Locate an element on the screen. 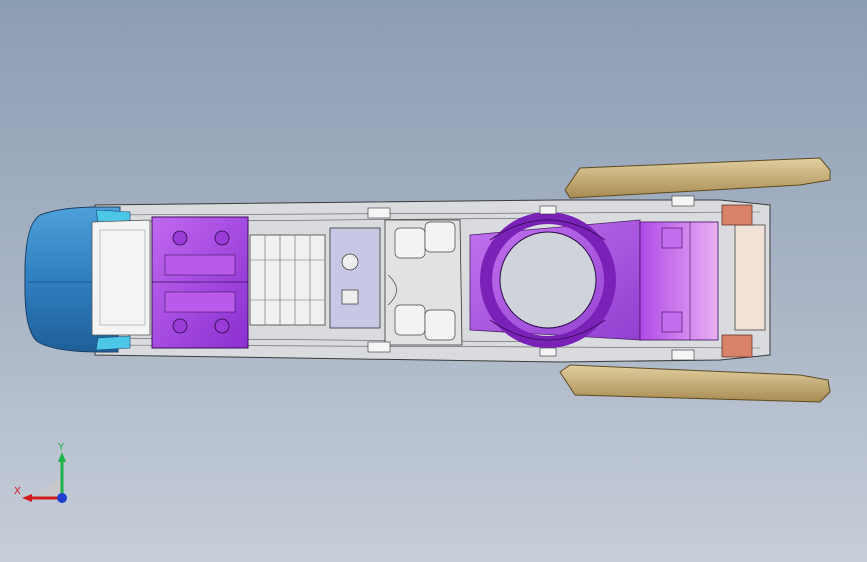 The image size is (867, 562). cupholder-section is located at coordinates (423, 282).